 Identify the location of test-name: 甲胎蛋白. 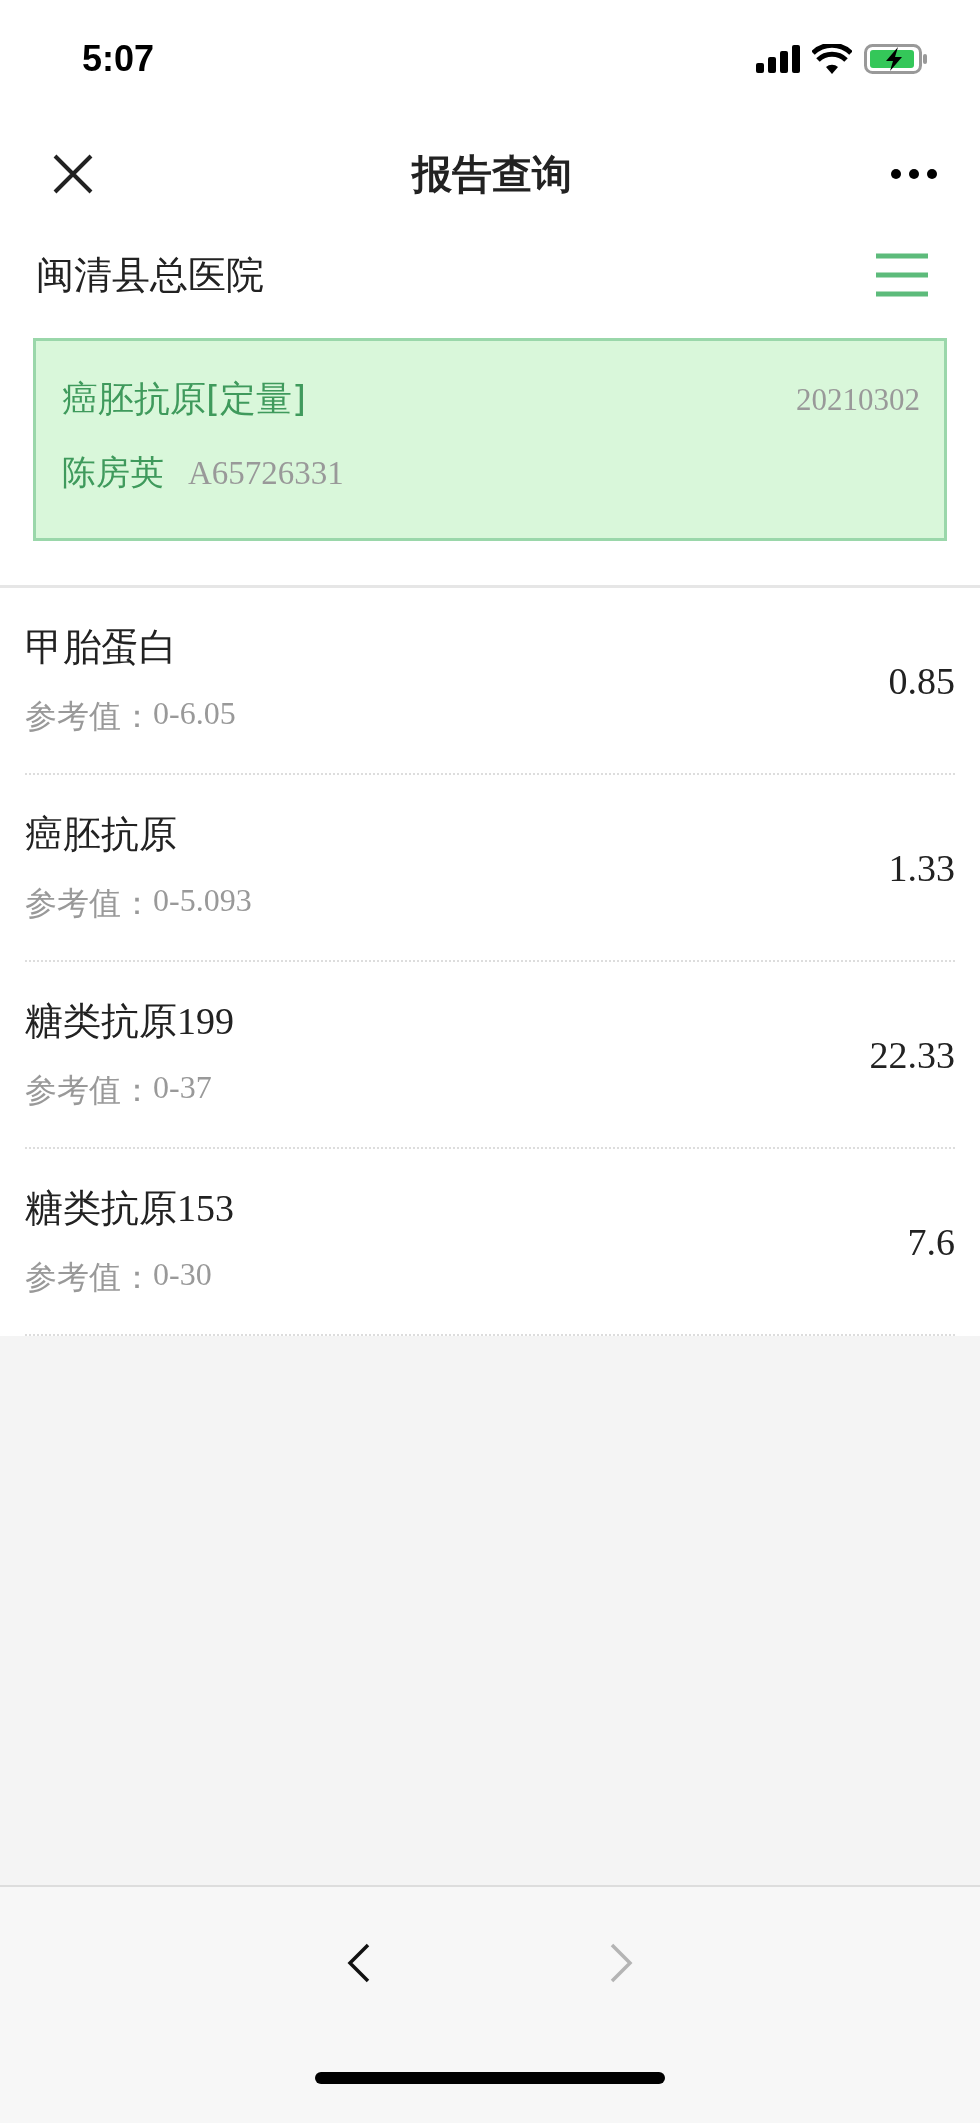
(101, 647).